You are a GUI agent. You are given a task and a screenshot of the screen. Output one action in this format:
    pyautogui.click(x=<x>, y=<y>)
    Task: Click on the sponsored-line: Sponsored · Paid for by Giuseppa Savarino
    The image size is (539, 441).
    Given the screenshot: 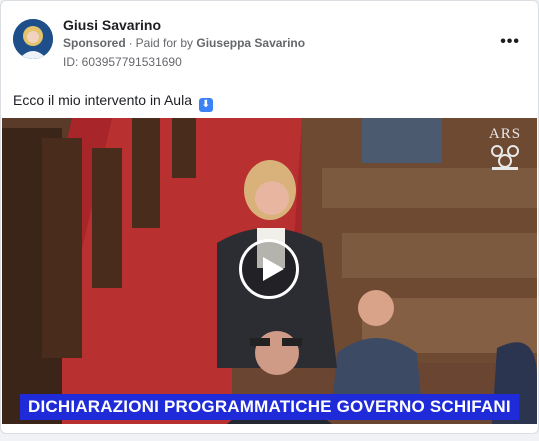 What is the action you would take?
    pyautogui.click(x=184, y=43)
    